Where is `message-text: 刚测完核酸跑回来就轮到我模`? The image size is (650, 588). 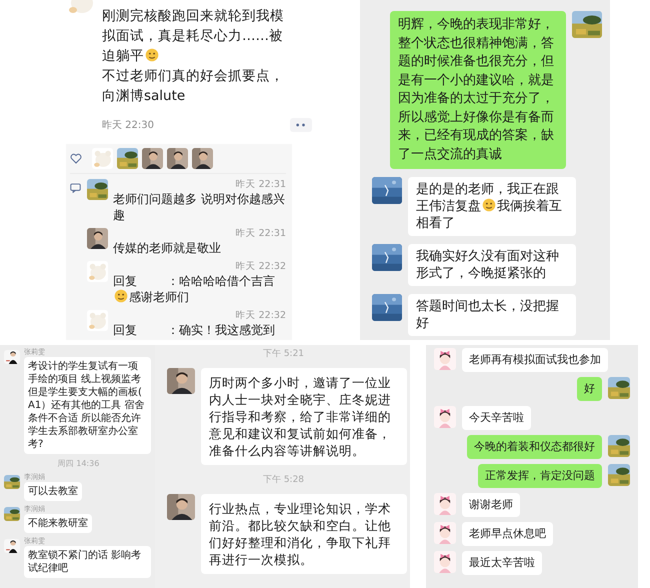 message-text: 刚测完核酸跑回来就轮到我模 is located at coordinates (193, 16).